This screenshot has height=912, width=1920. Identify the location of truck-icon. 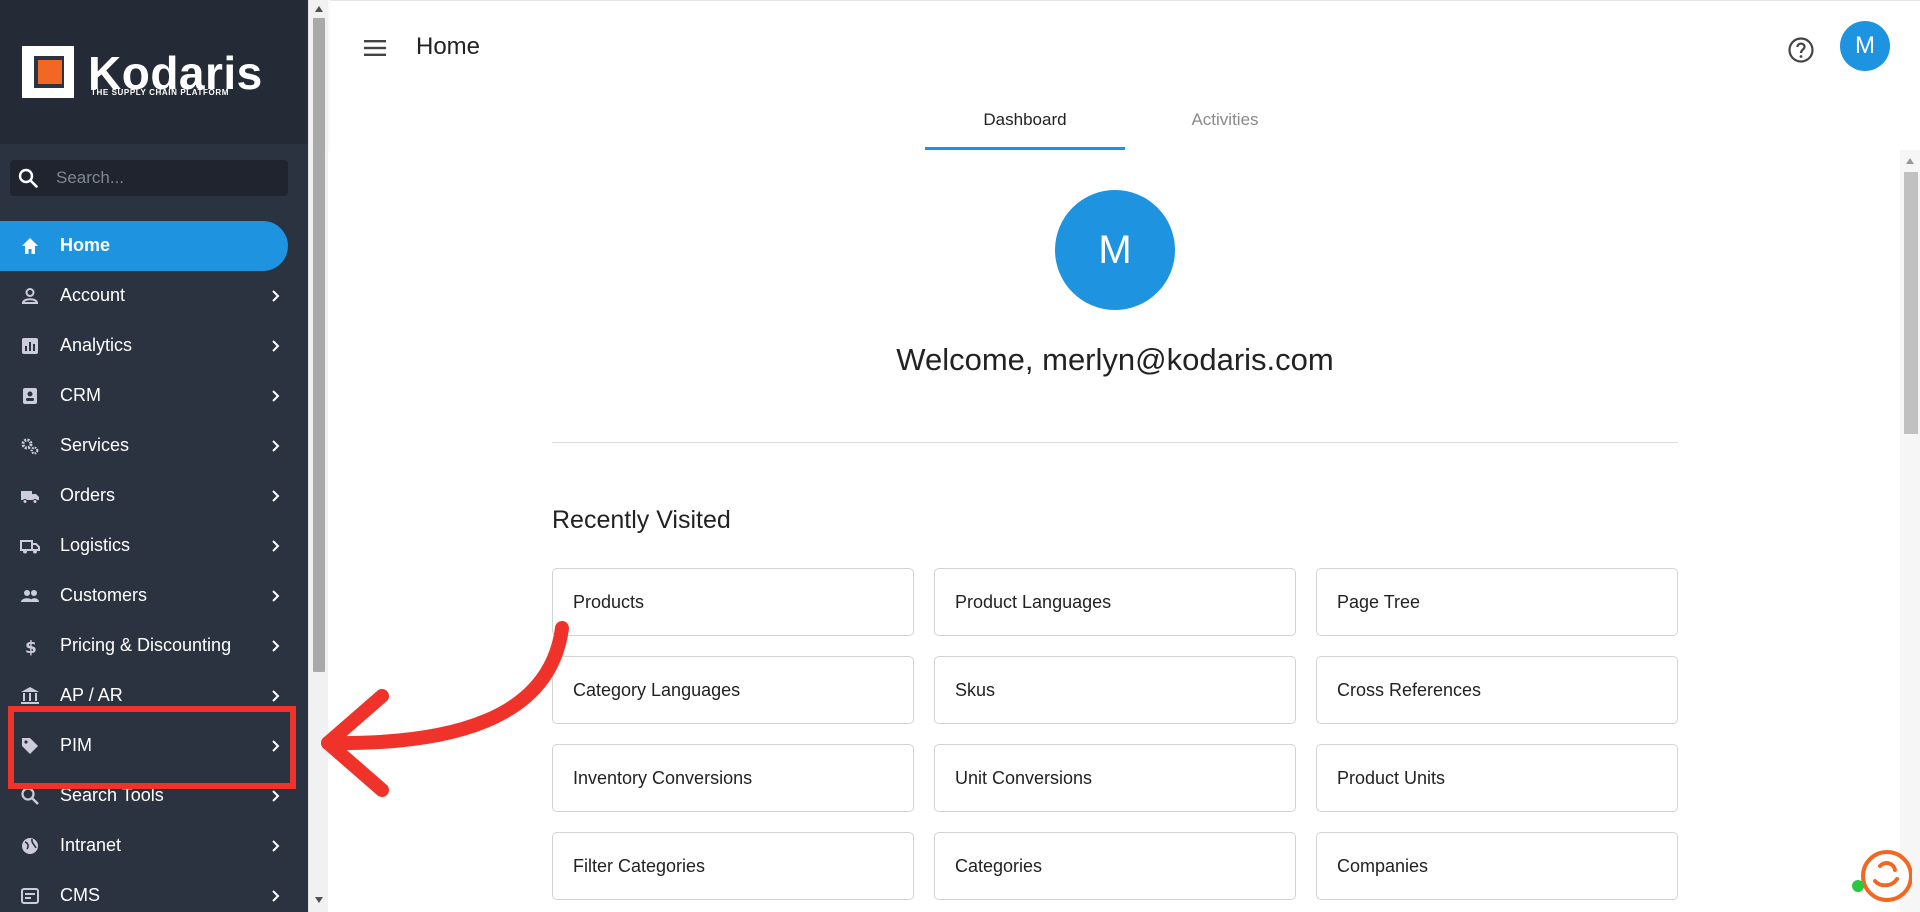
(30, 497).